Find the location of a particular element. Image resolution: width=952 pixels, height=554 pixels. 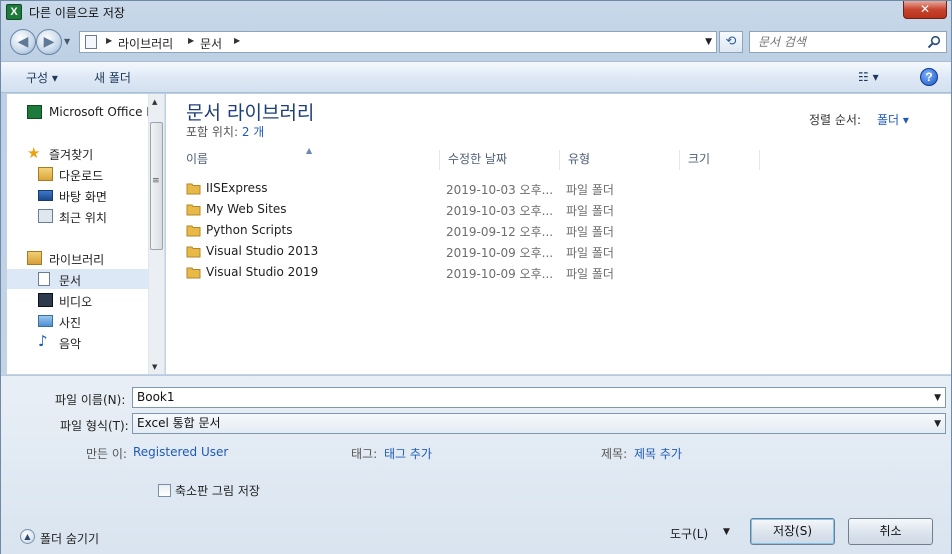

nav-item-recent-places: 최근 위치 is located at coordinates (78, 216).